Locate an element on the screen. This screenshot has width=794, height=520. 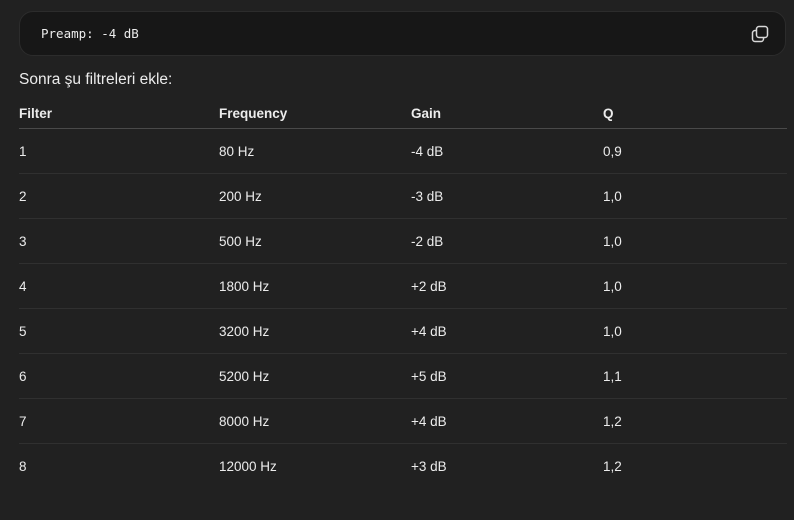
table-row: 5 3200 Hz +4 dB 1,0 is located at coordinates (403, 331).